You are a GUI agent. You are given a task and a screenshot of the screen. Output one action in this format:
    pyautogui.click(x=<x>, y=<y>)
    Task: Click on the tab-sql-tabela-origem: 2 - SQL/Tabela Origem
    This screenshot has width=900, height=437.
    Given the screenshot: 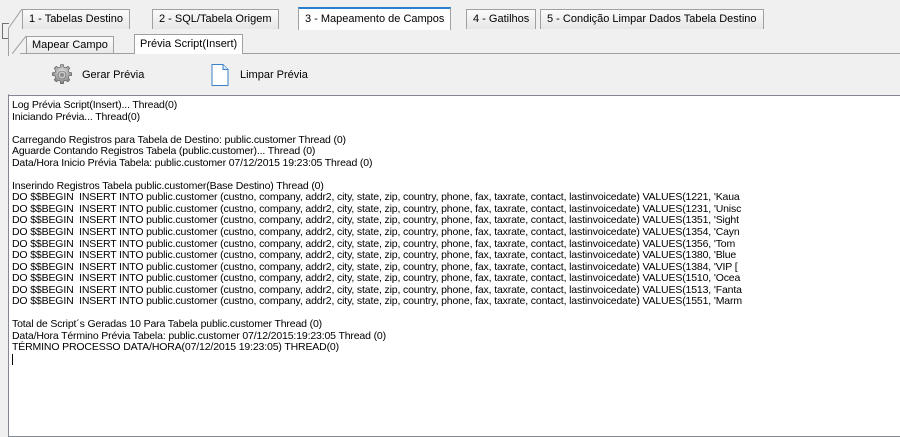 What is the action you would take?
    pyautogui.click(x=215, y=19)
    